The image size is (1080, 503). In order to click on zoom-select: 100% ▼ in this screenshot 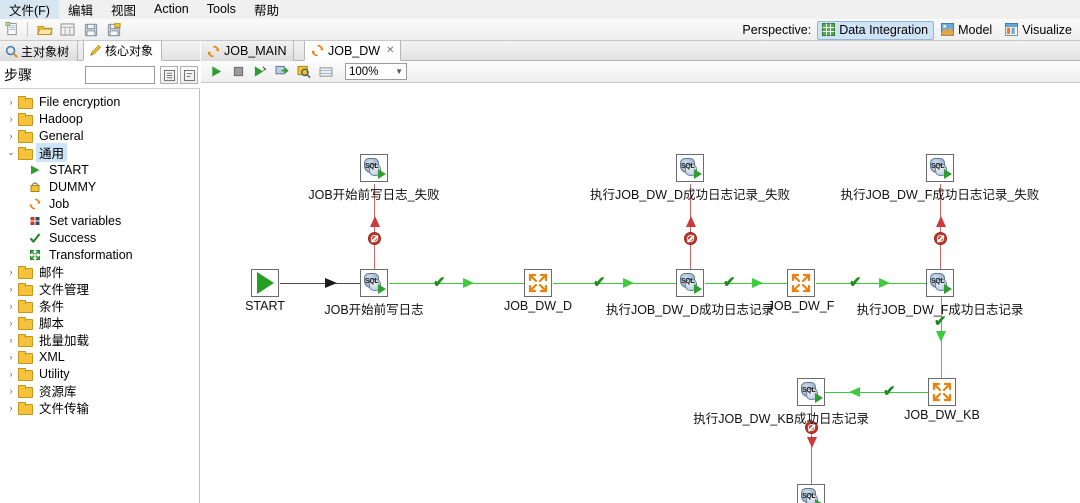, I will do `click(376, 71)`.